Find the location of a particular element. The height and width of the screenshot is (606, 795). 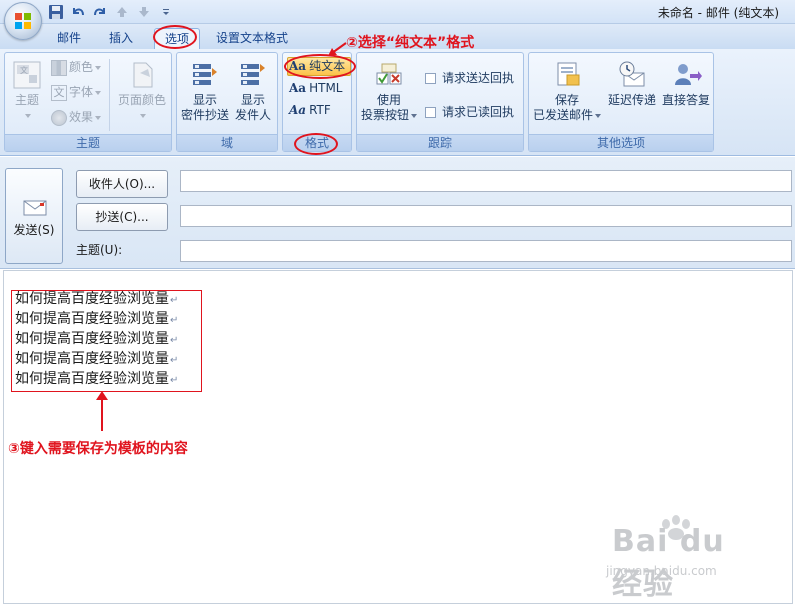

page-color-icon is located at coordinates (143, 75).